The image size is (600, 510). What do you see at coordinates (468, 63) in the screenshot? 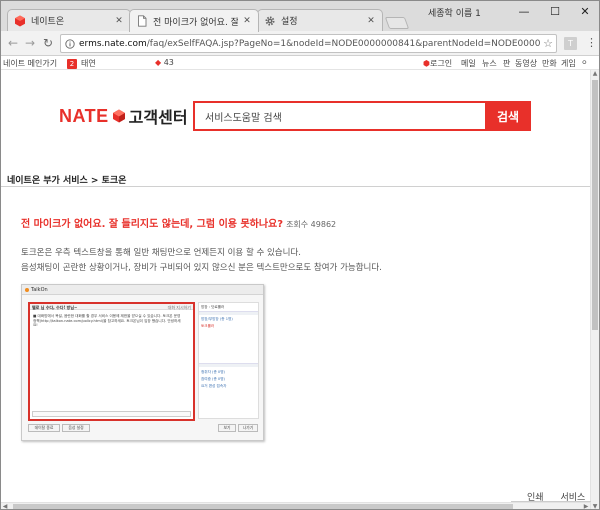
I see `util-link-mail: 메일` at bounding box center [468, 63].